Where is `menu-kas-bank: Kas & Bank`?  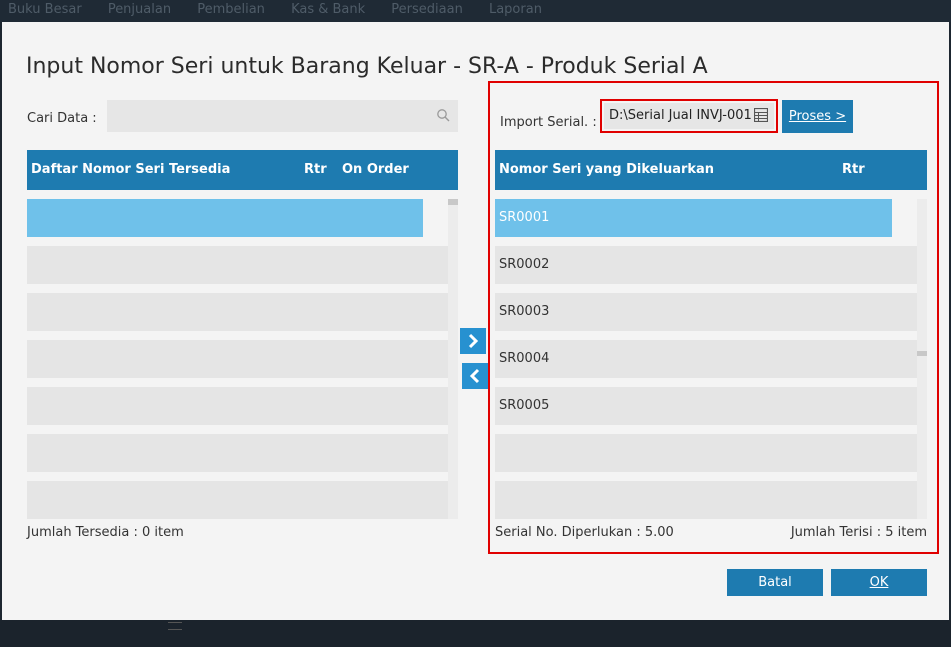 menu-kas-bank: Kas & Bank is located at coordinates (328, 9).